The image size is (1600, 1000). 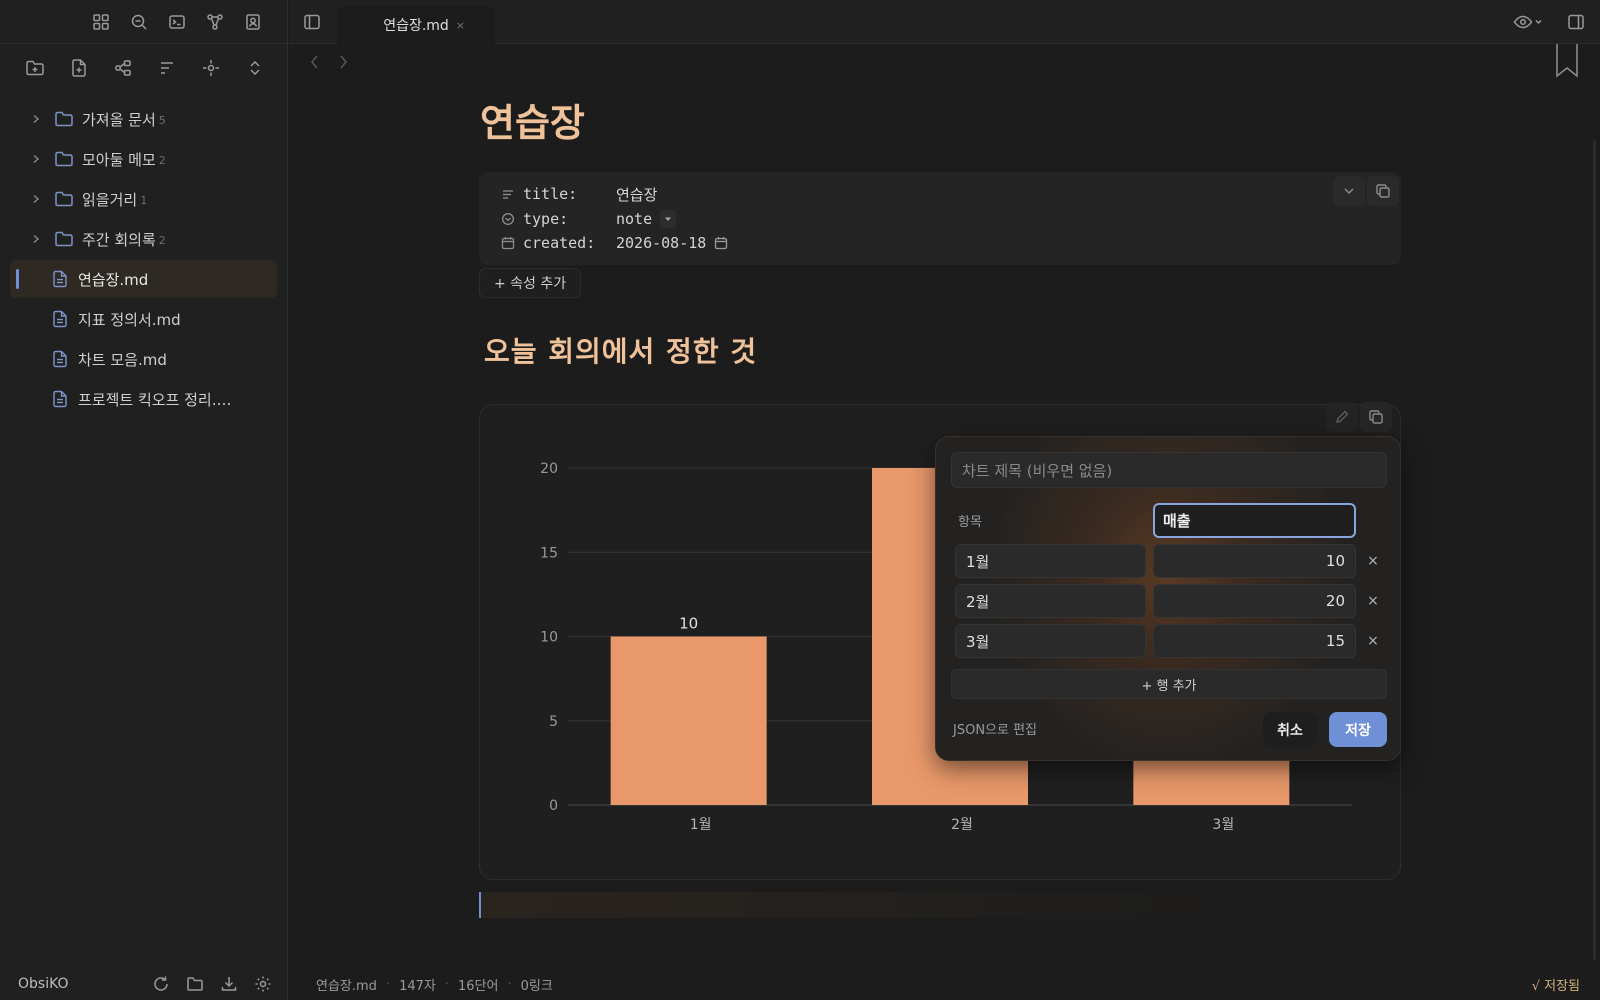 What do you see at coordinates (668, 218) in the screenshot?
I see `dropdown-caret-icon` at bounding box center [668, 218].